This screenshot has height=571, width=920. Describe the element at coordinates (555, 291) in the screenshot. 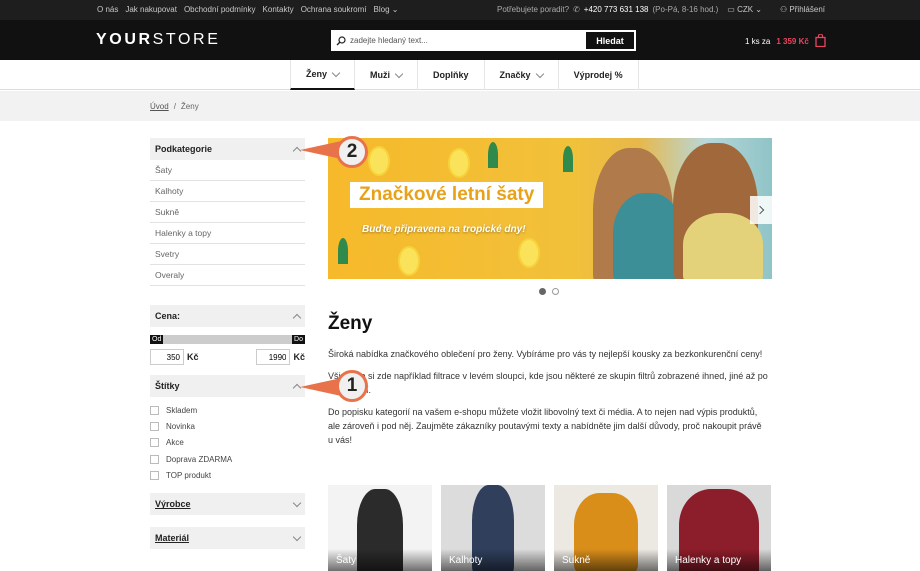

I see `banner-dot` at that location.